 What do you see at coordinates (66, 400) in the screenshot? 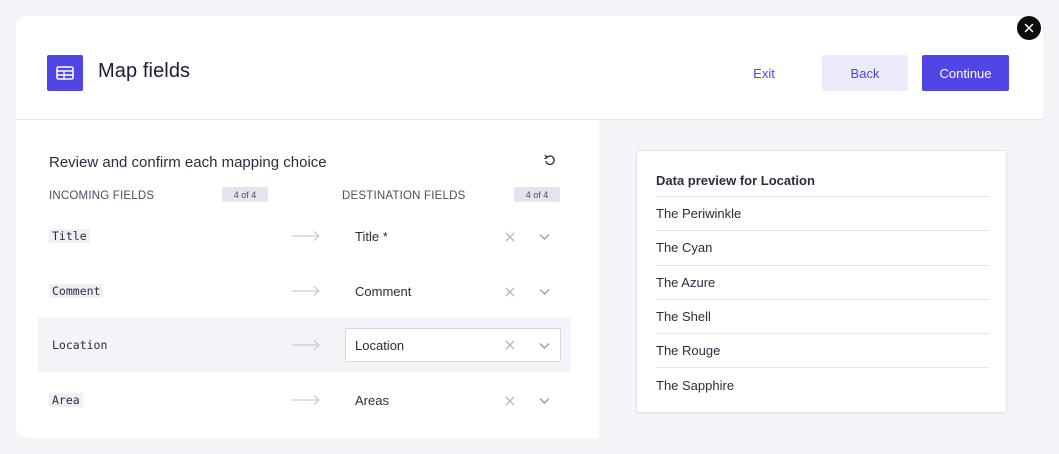
I see `incoming-field: Area` at bounding box center [66, 400].